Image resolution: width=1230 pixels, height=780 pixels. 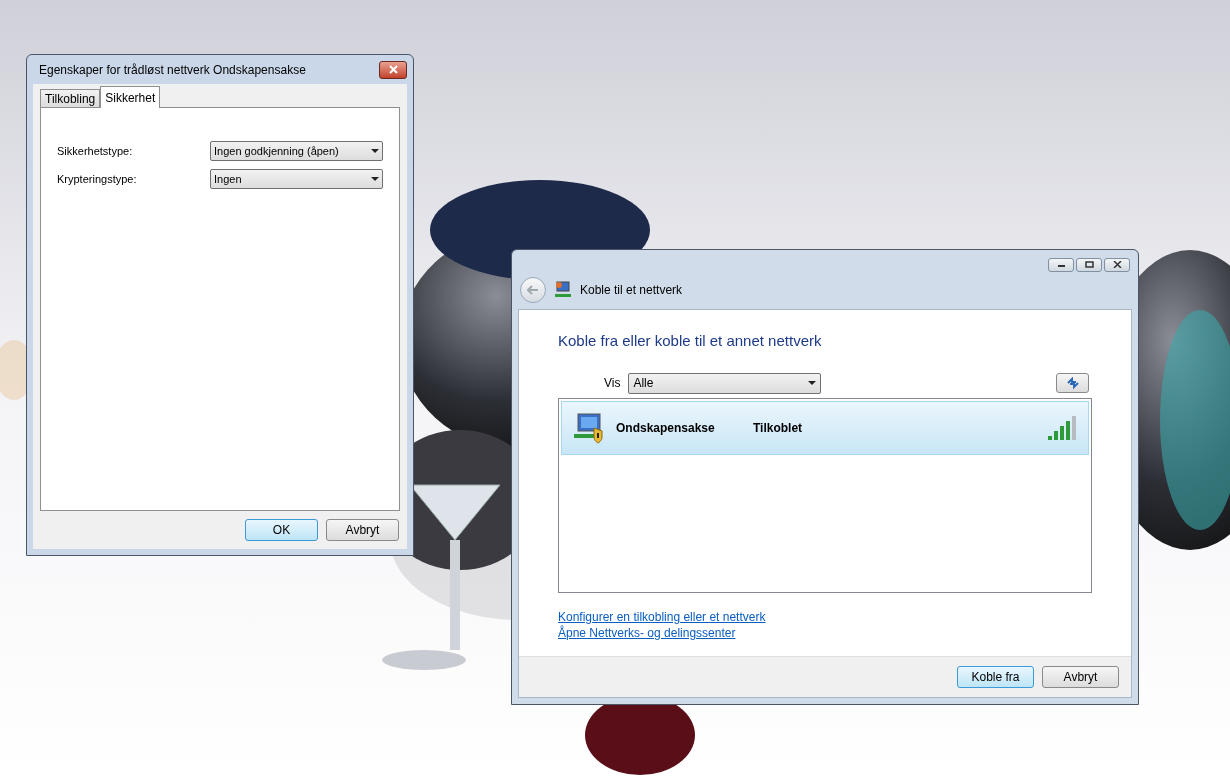 I want to click on close-button, so click(x=393, y=69).